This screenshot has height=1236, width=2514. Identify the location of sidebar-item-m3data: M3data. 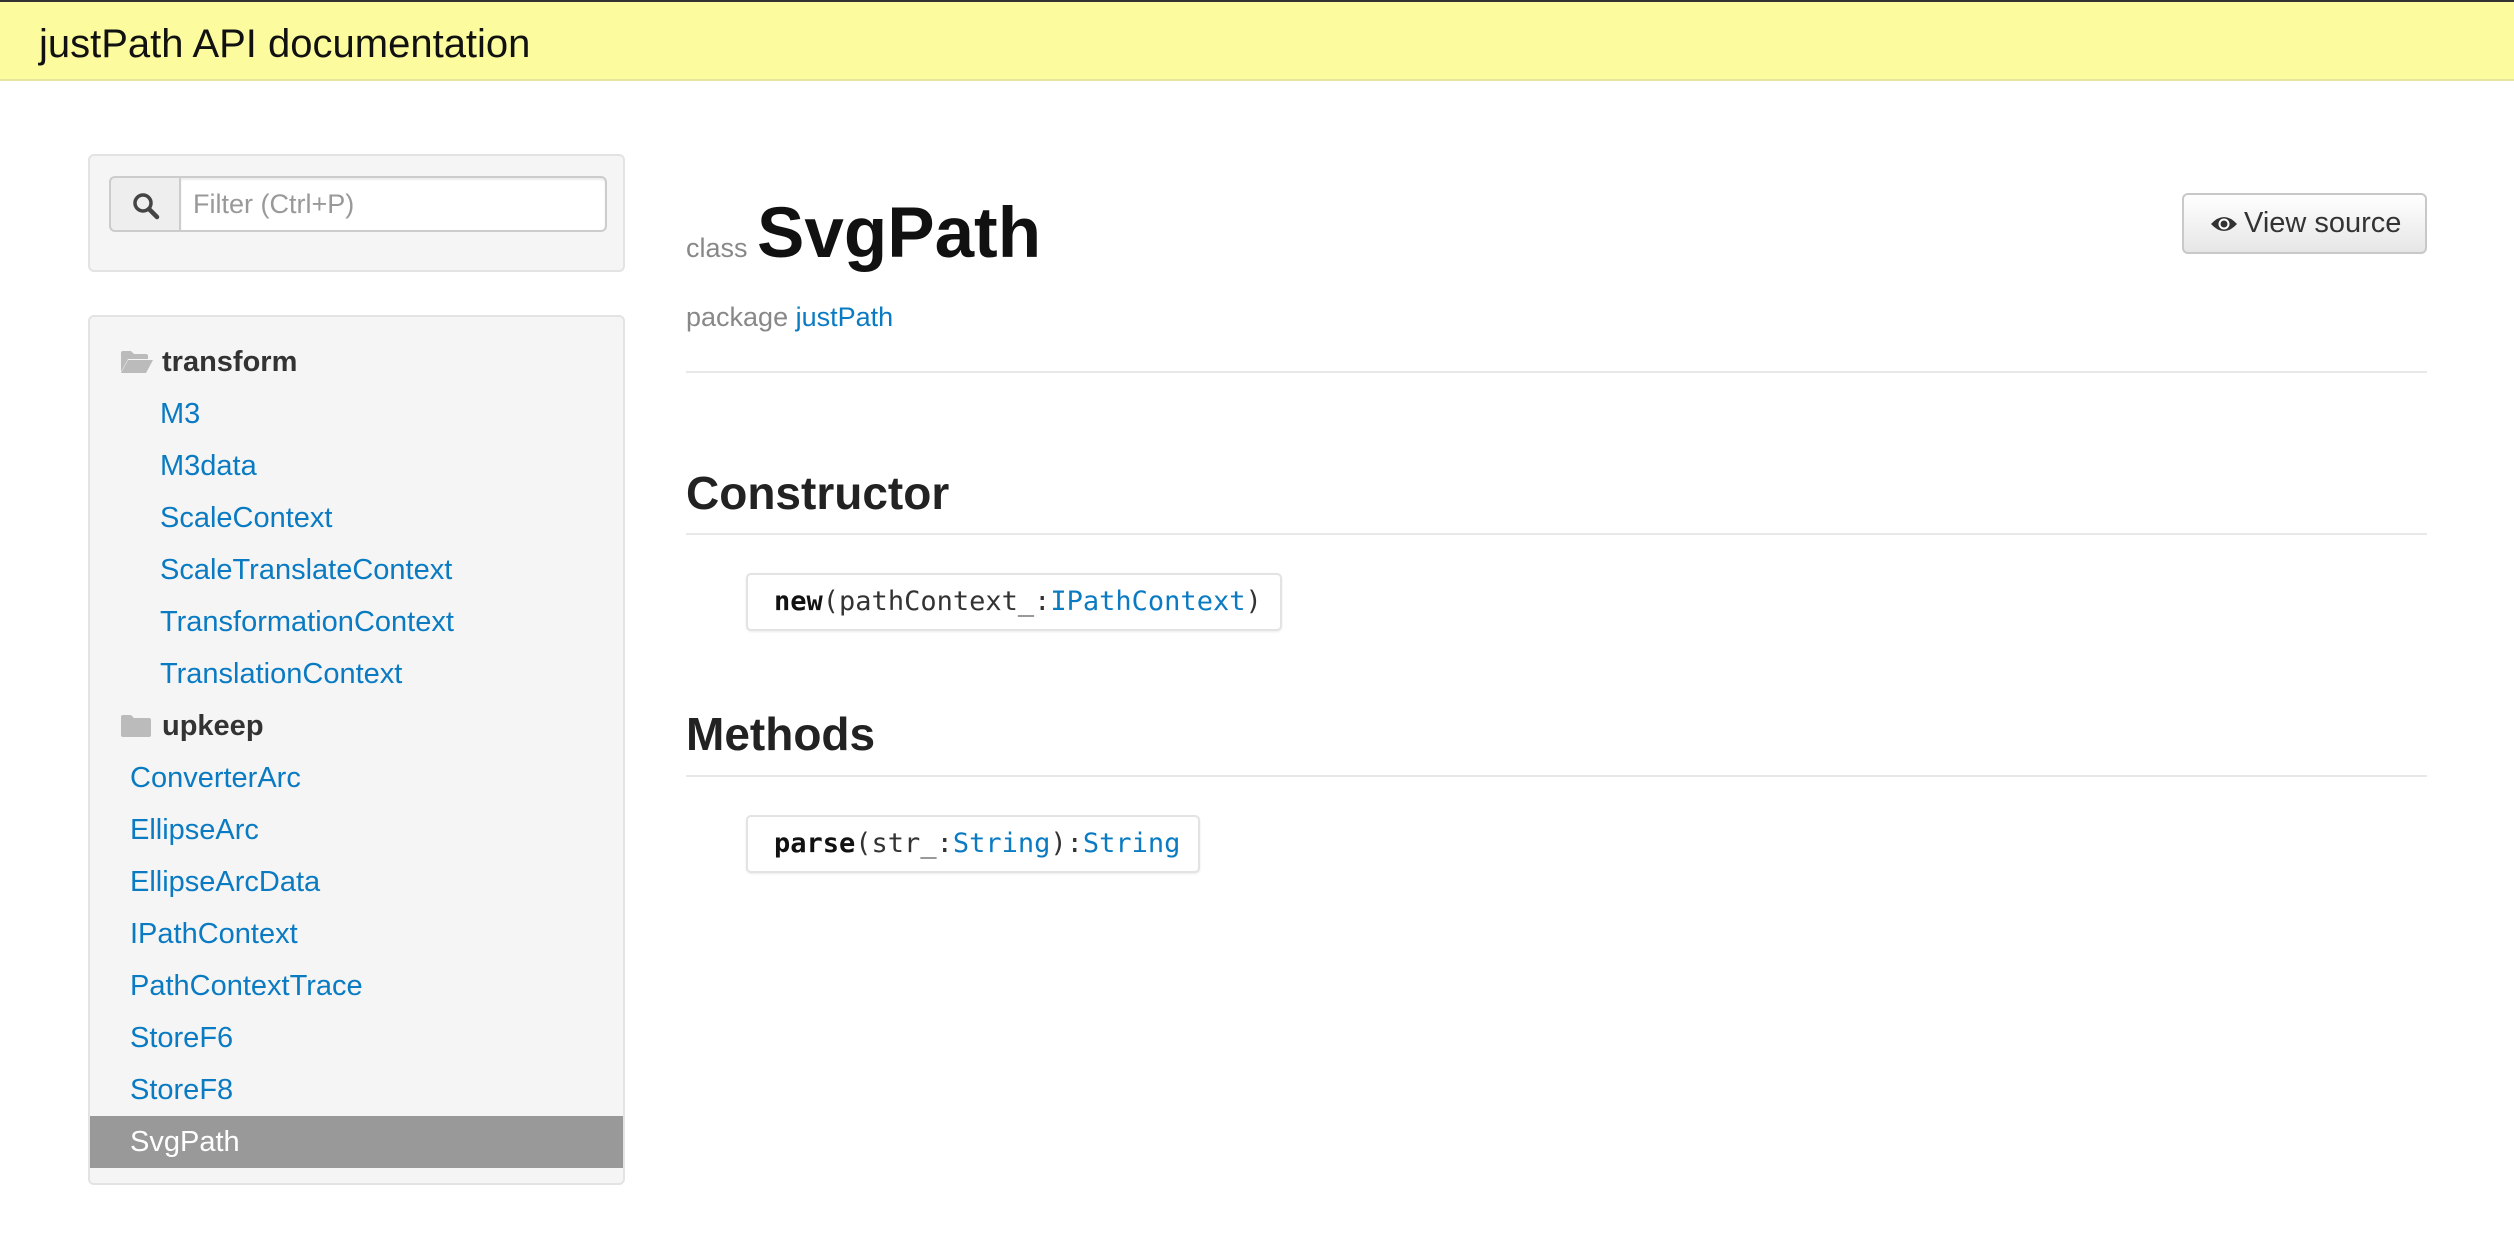
(356, 466).